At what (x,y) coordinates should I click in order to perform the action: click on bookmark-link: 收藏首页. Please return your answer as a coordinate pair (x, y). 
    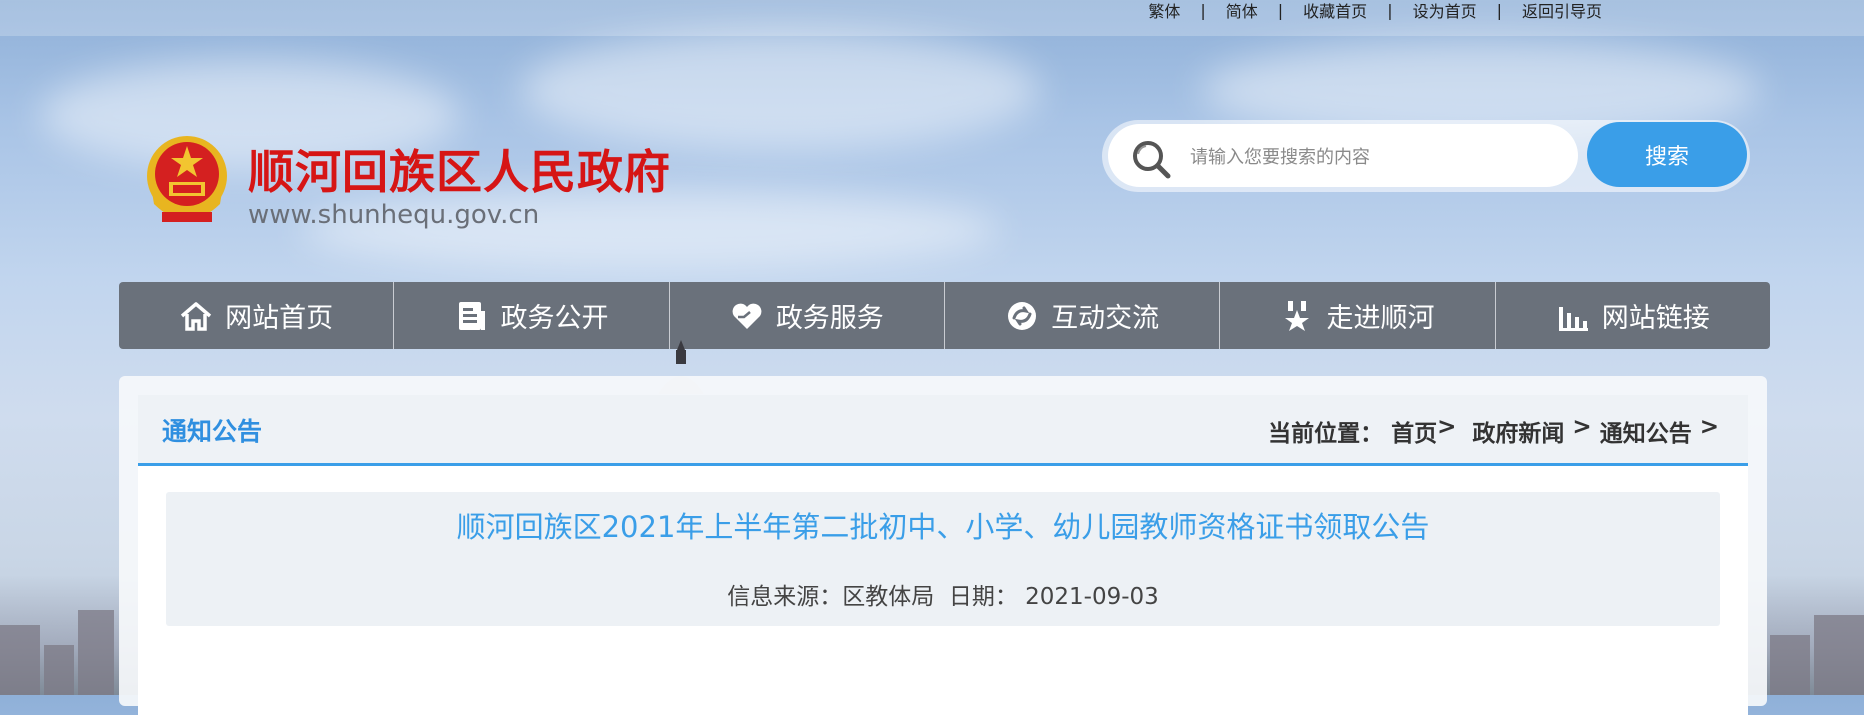
    Looking at the image, I should click on (1335, 11).